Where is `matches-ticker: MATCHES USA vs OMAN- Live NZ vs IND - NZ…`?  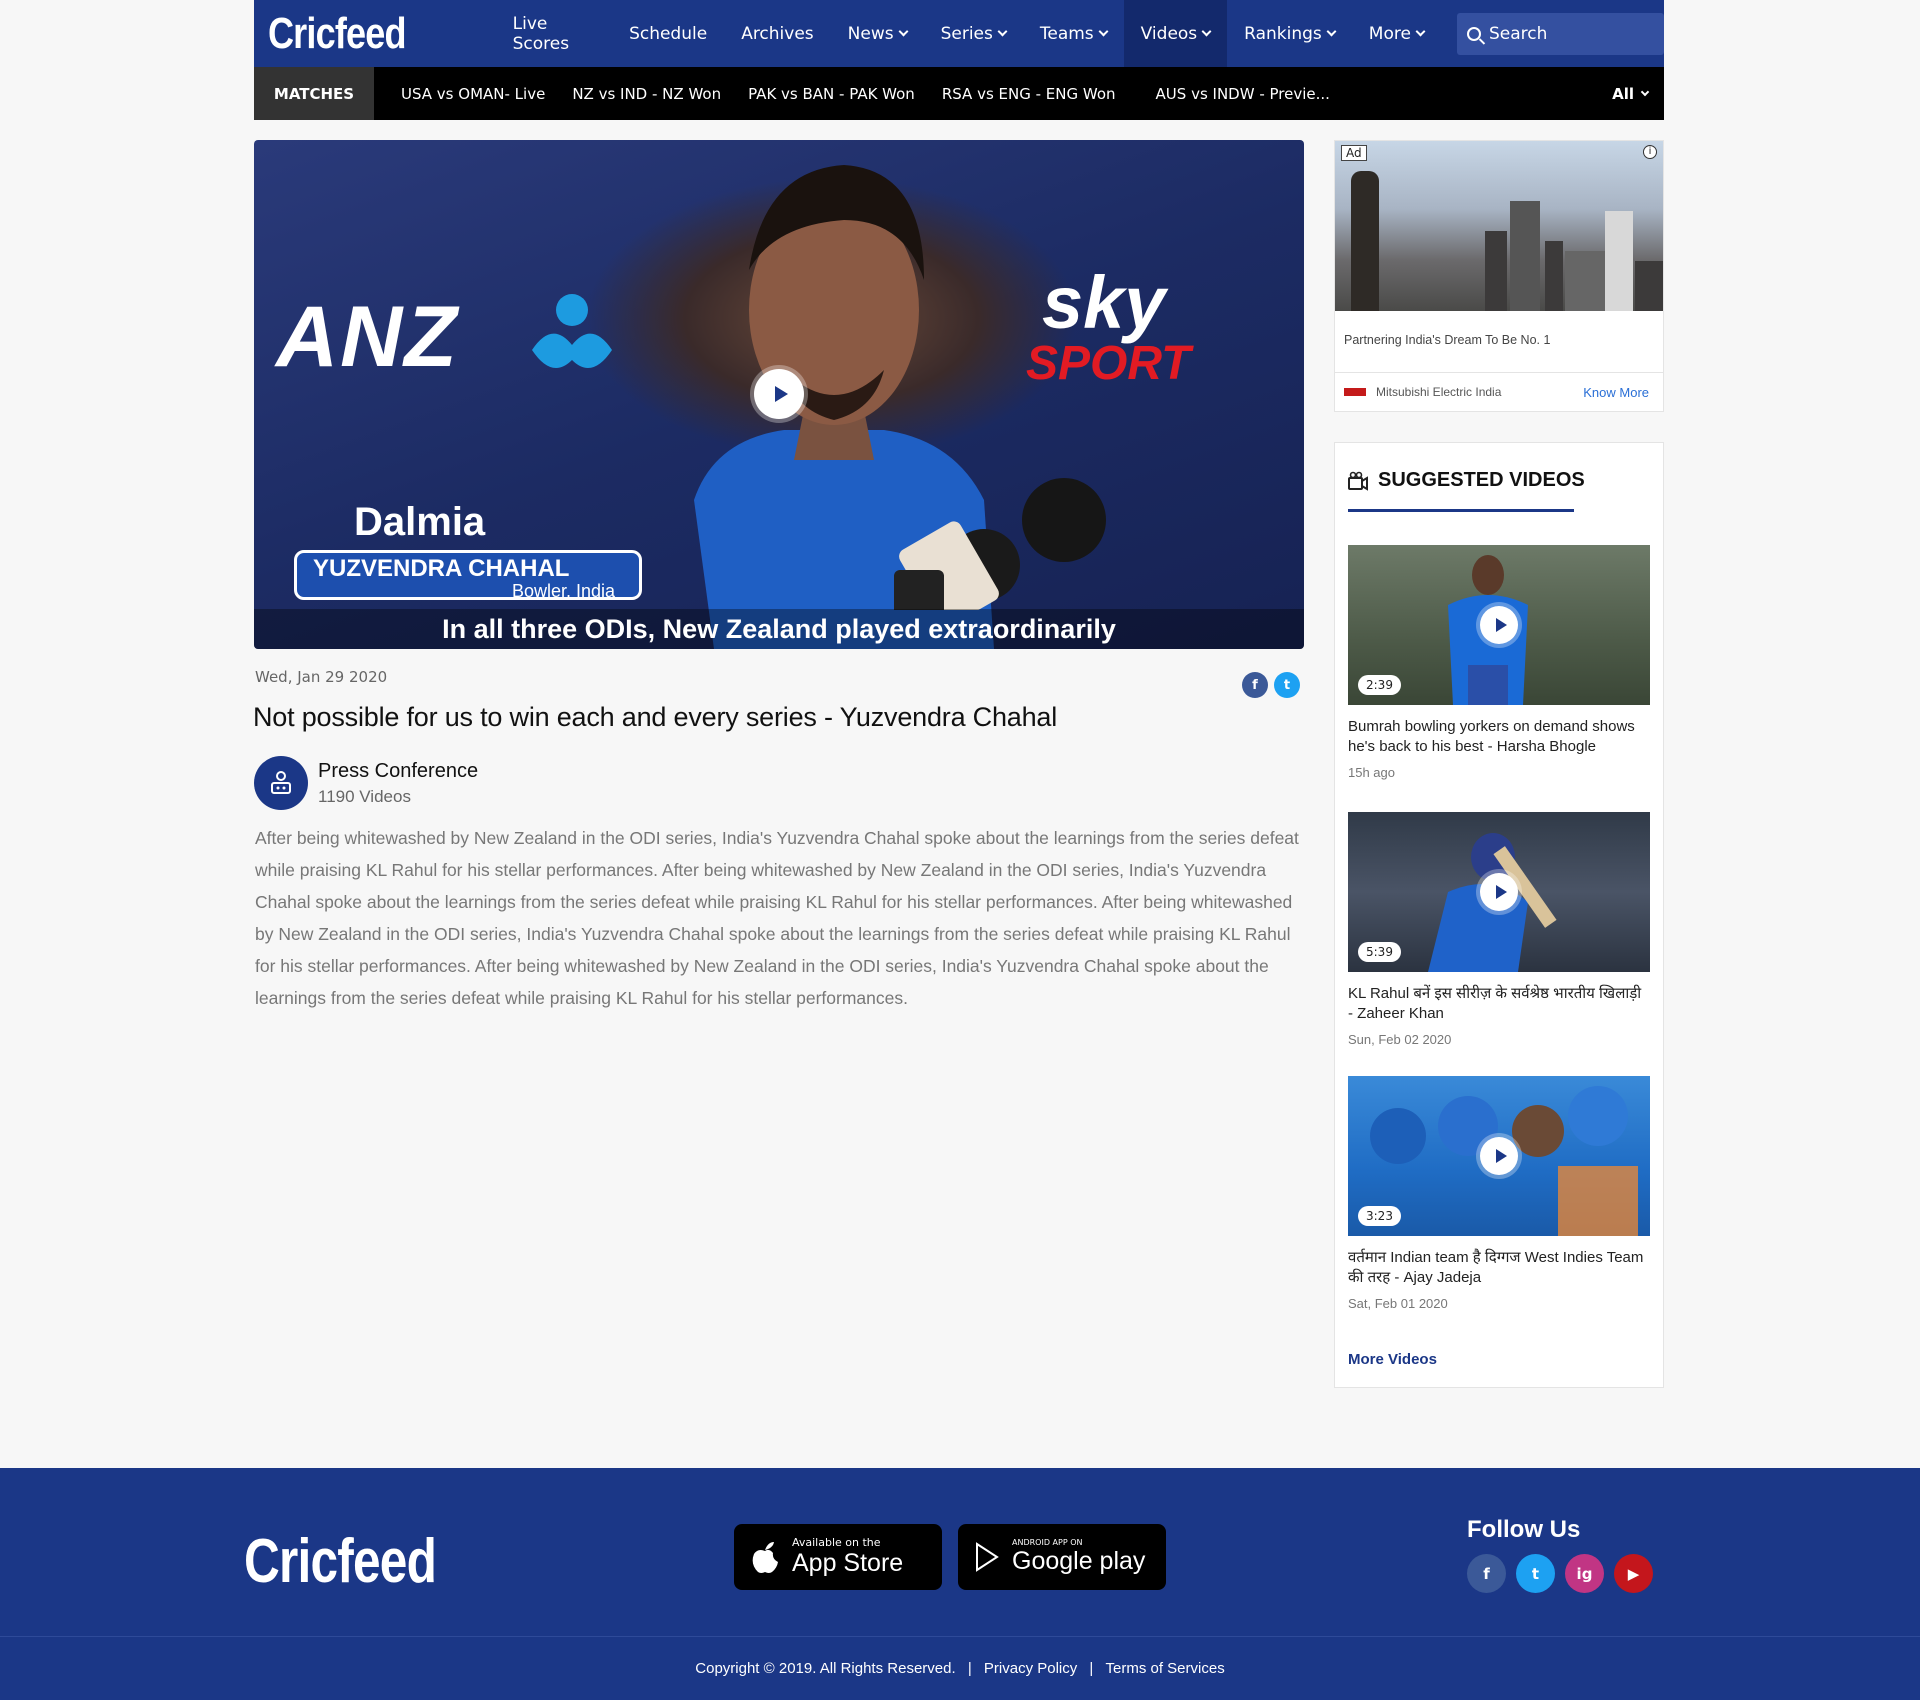
matches-ticker: MATCHES USA vs OMAN- Live NZ vs IND - NZ… is located at coordinates (959, 93).